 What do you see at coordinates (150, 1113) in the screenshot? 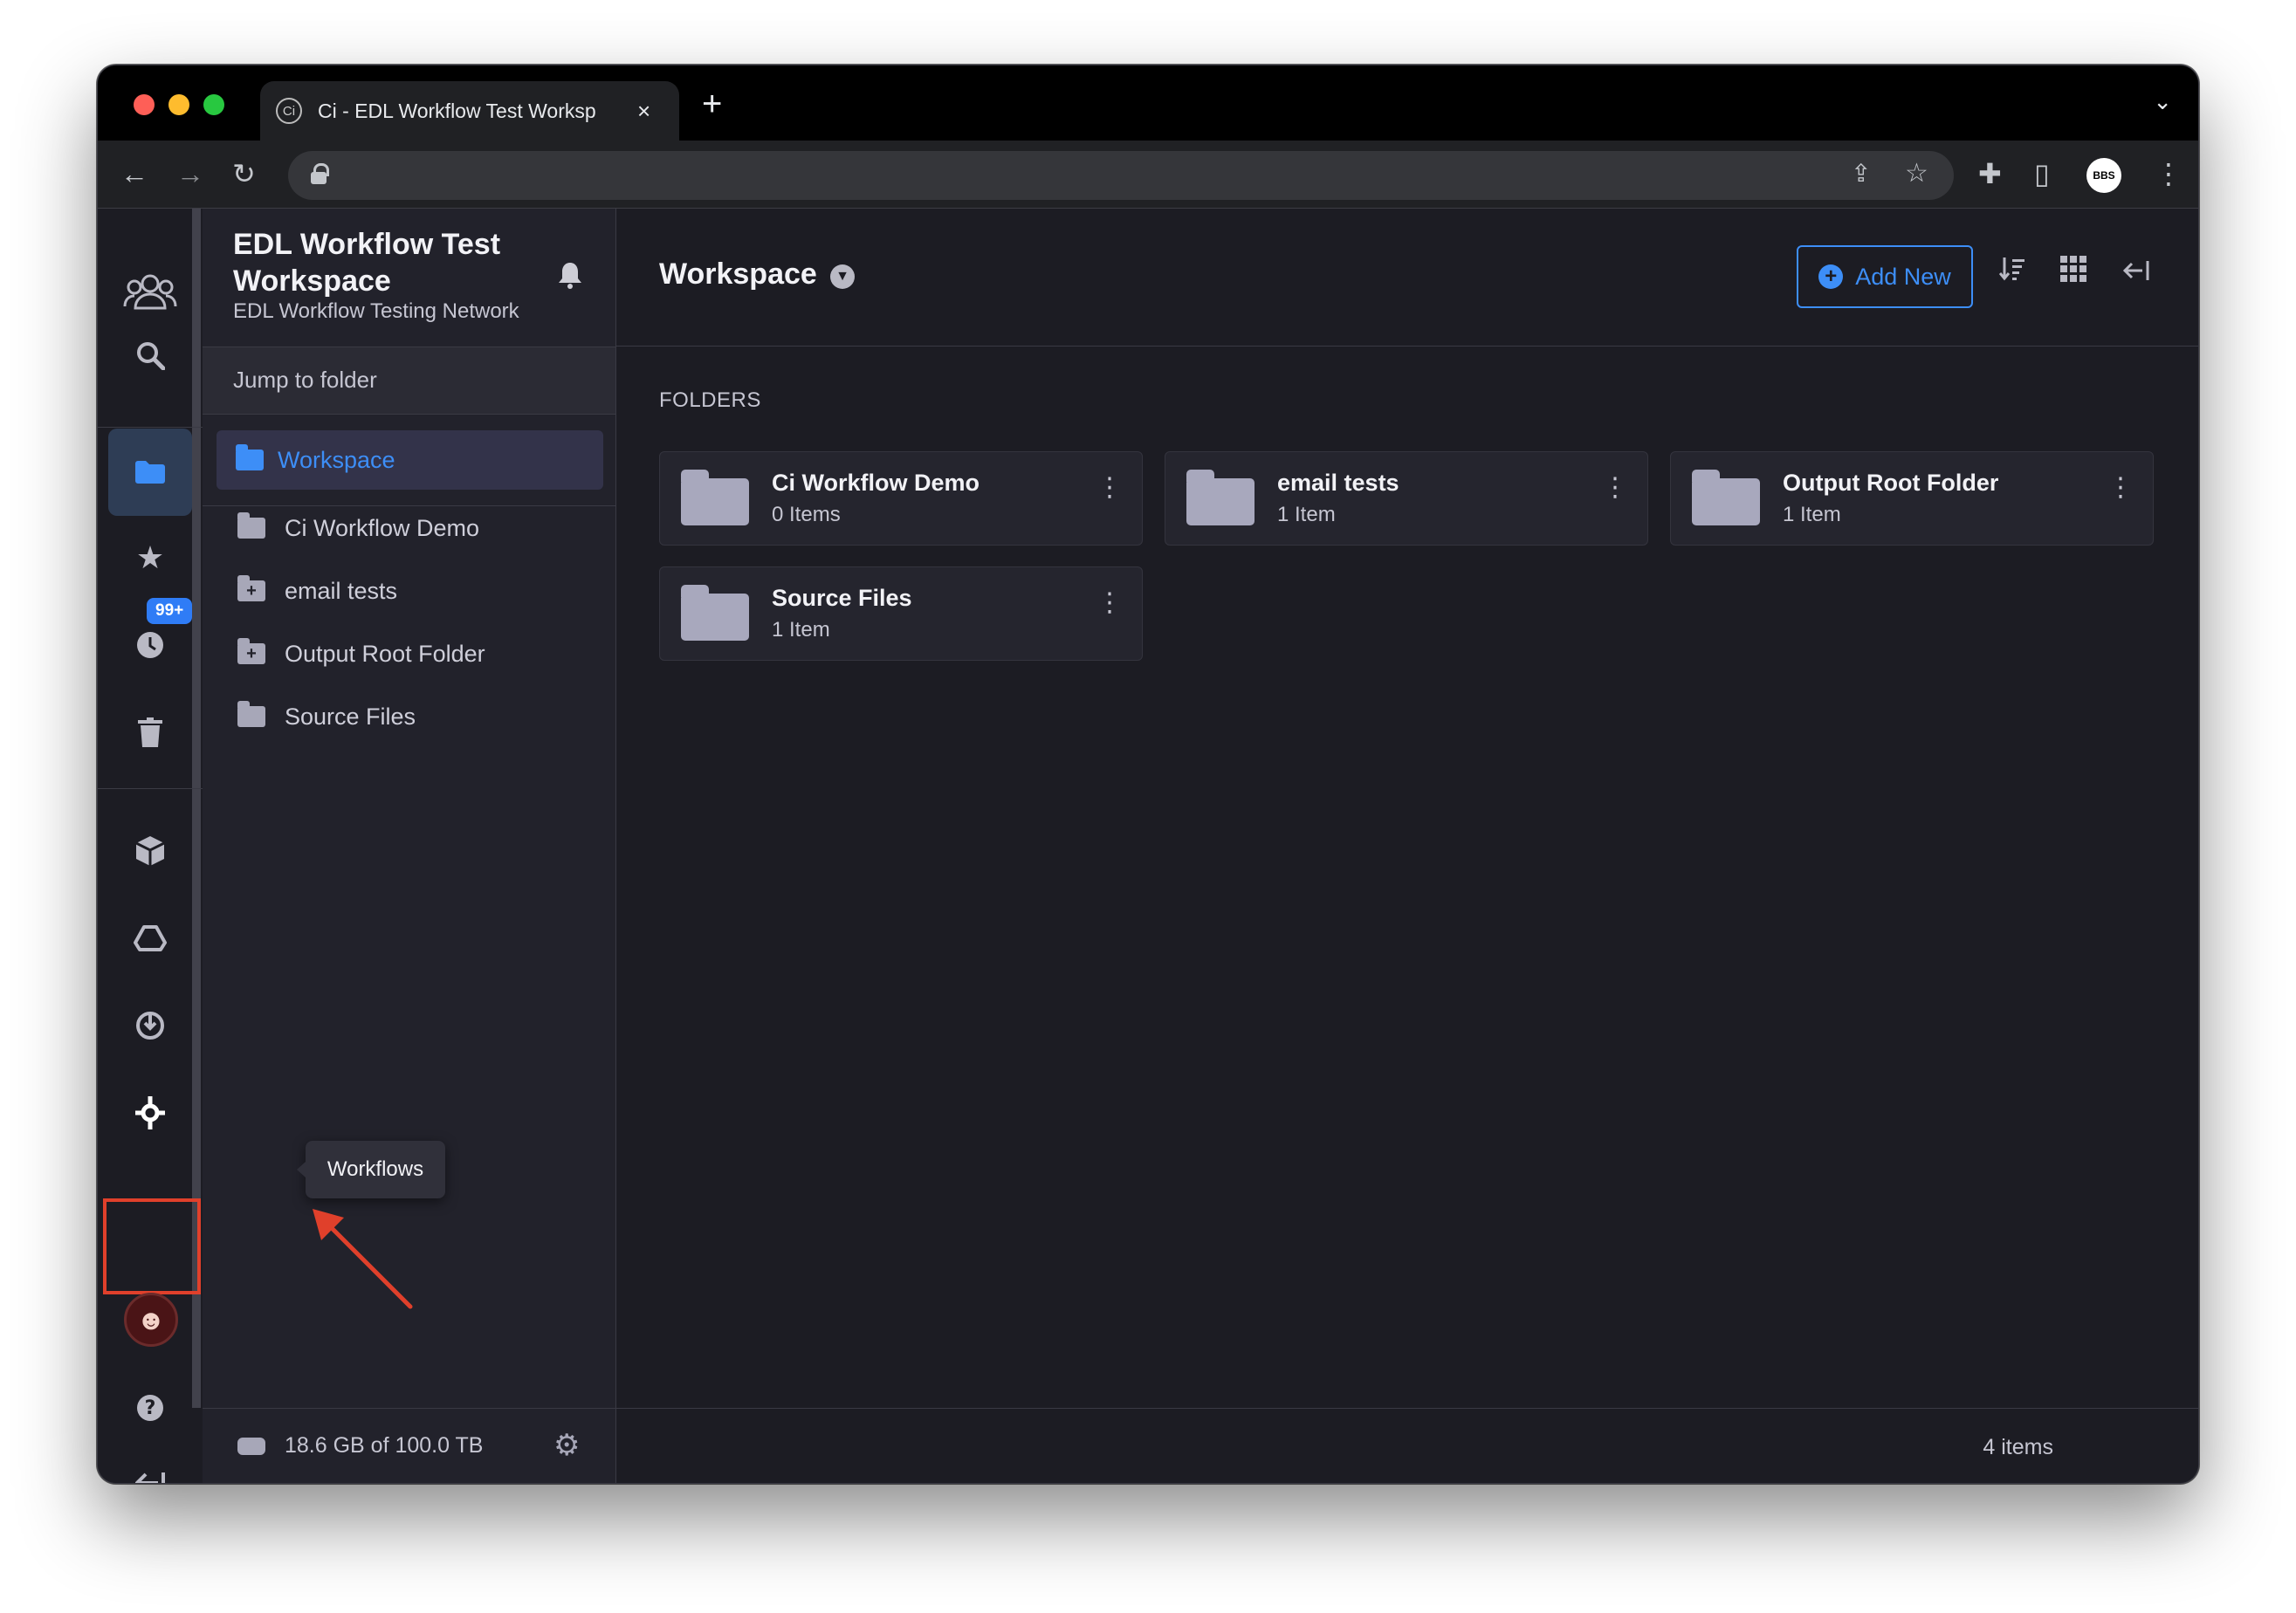
I see `workflows-icon` at bounding box center [150, 1113].